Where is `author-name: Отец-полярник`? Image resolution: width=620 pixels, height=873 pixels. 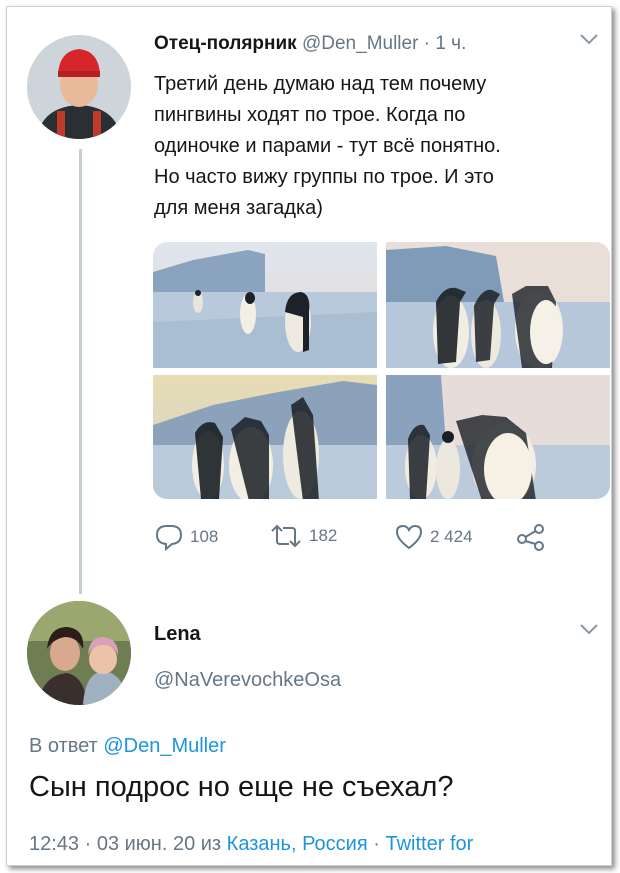
author-name: Отец-полярник is located at coordinates (225, 43).